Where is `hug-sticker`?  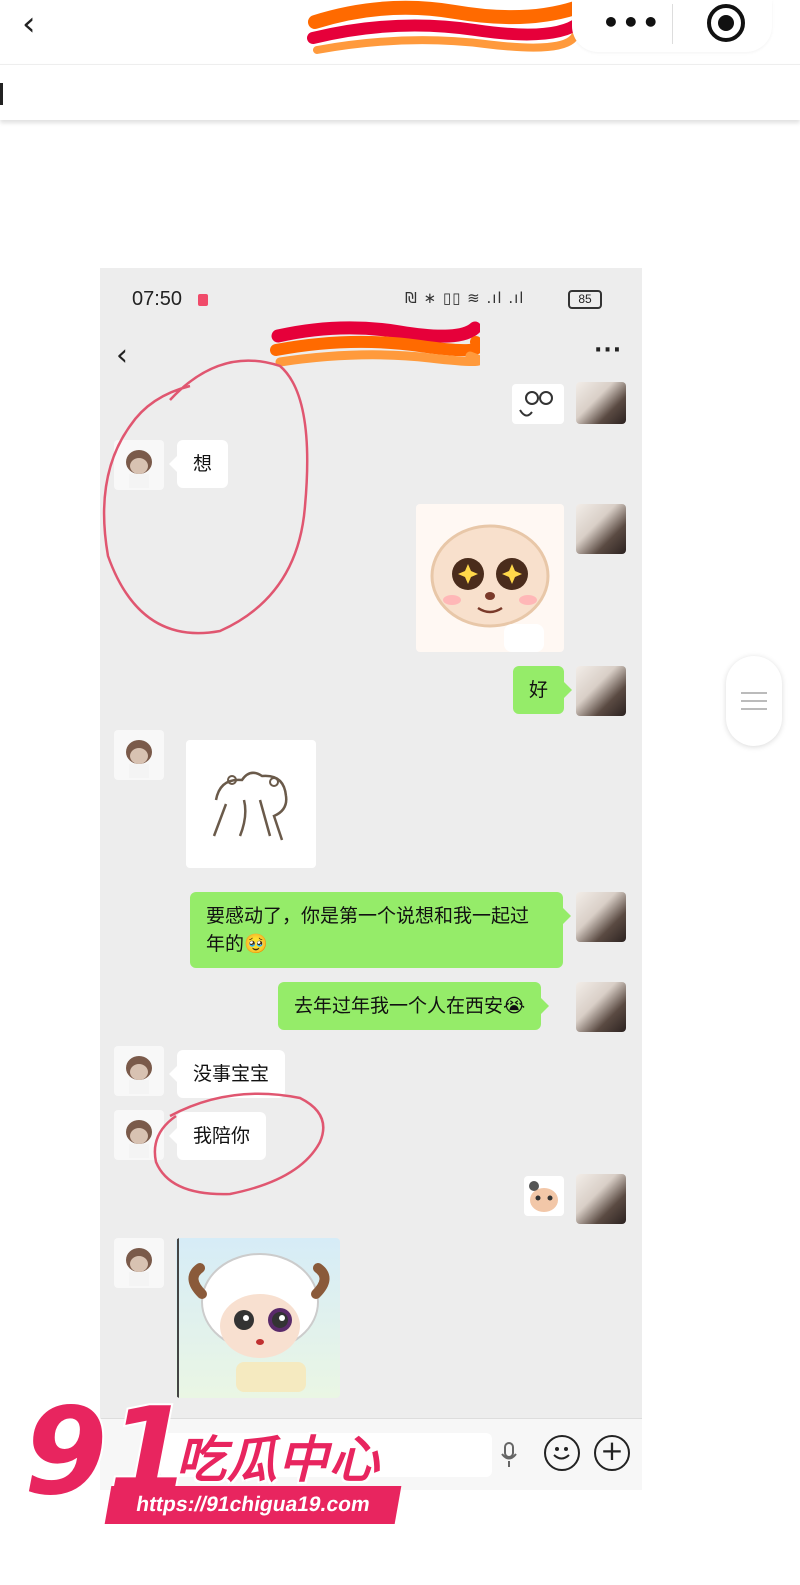 hug-sticker is located at coordinates (251, 804).